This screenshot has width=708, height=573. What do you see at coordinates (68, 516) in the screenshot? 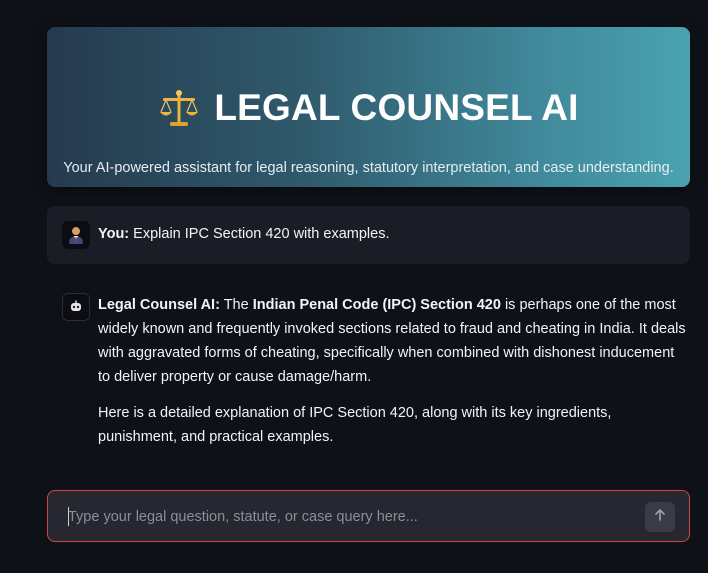
I see `text-caret` at bounding box center [68, 516].